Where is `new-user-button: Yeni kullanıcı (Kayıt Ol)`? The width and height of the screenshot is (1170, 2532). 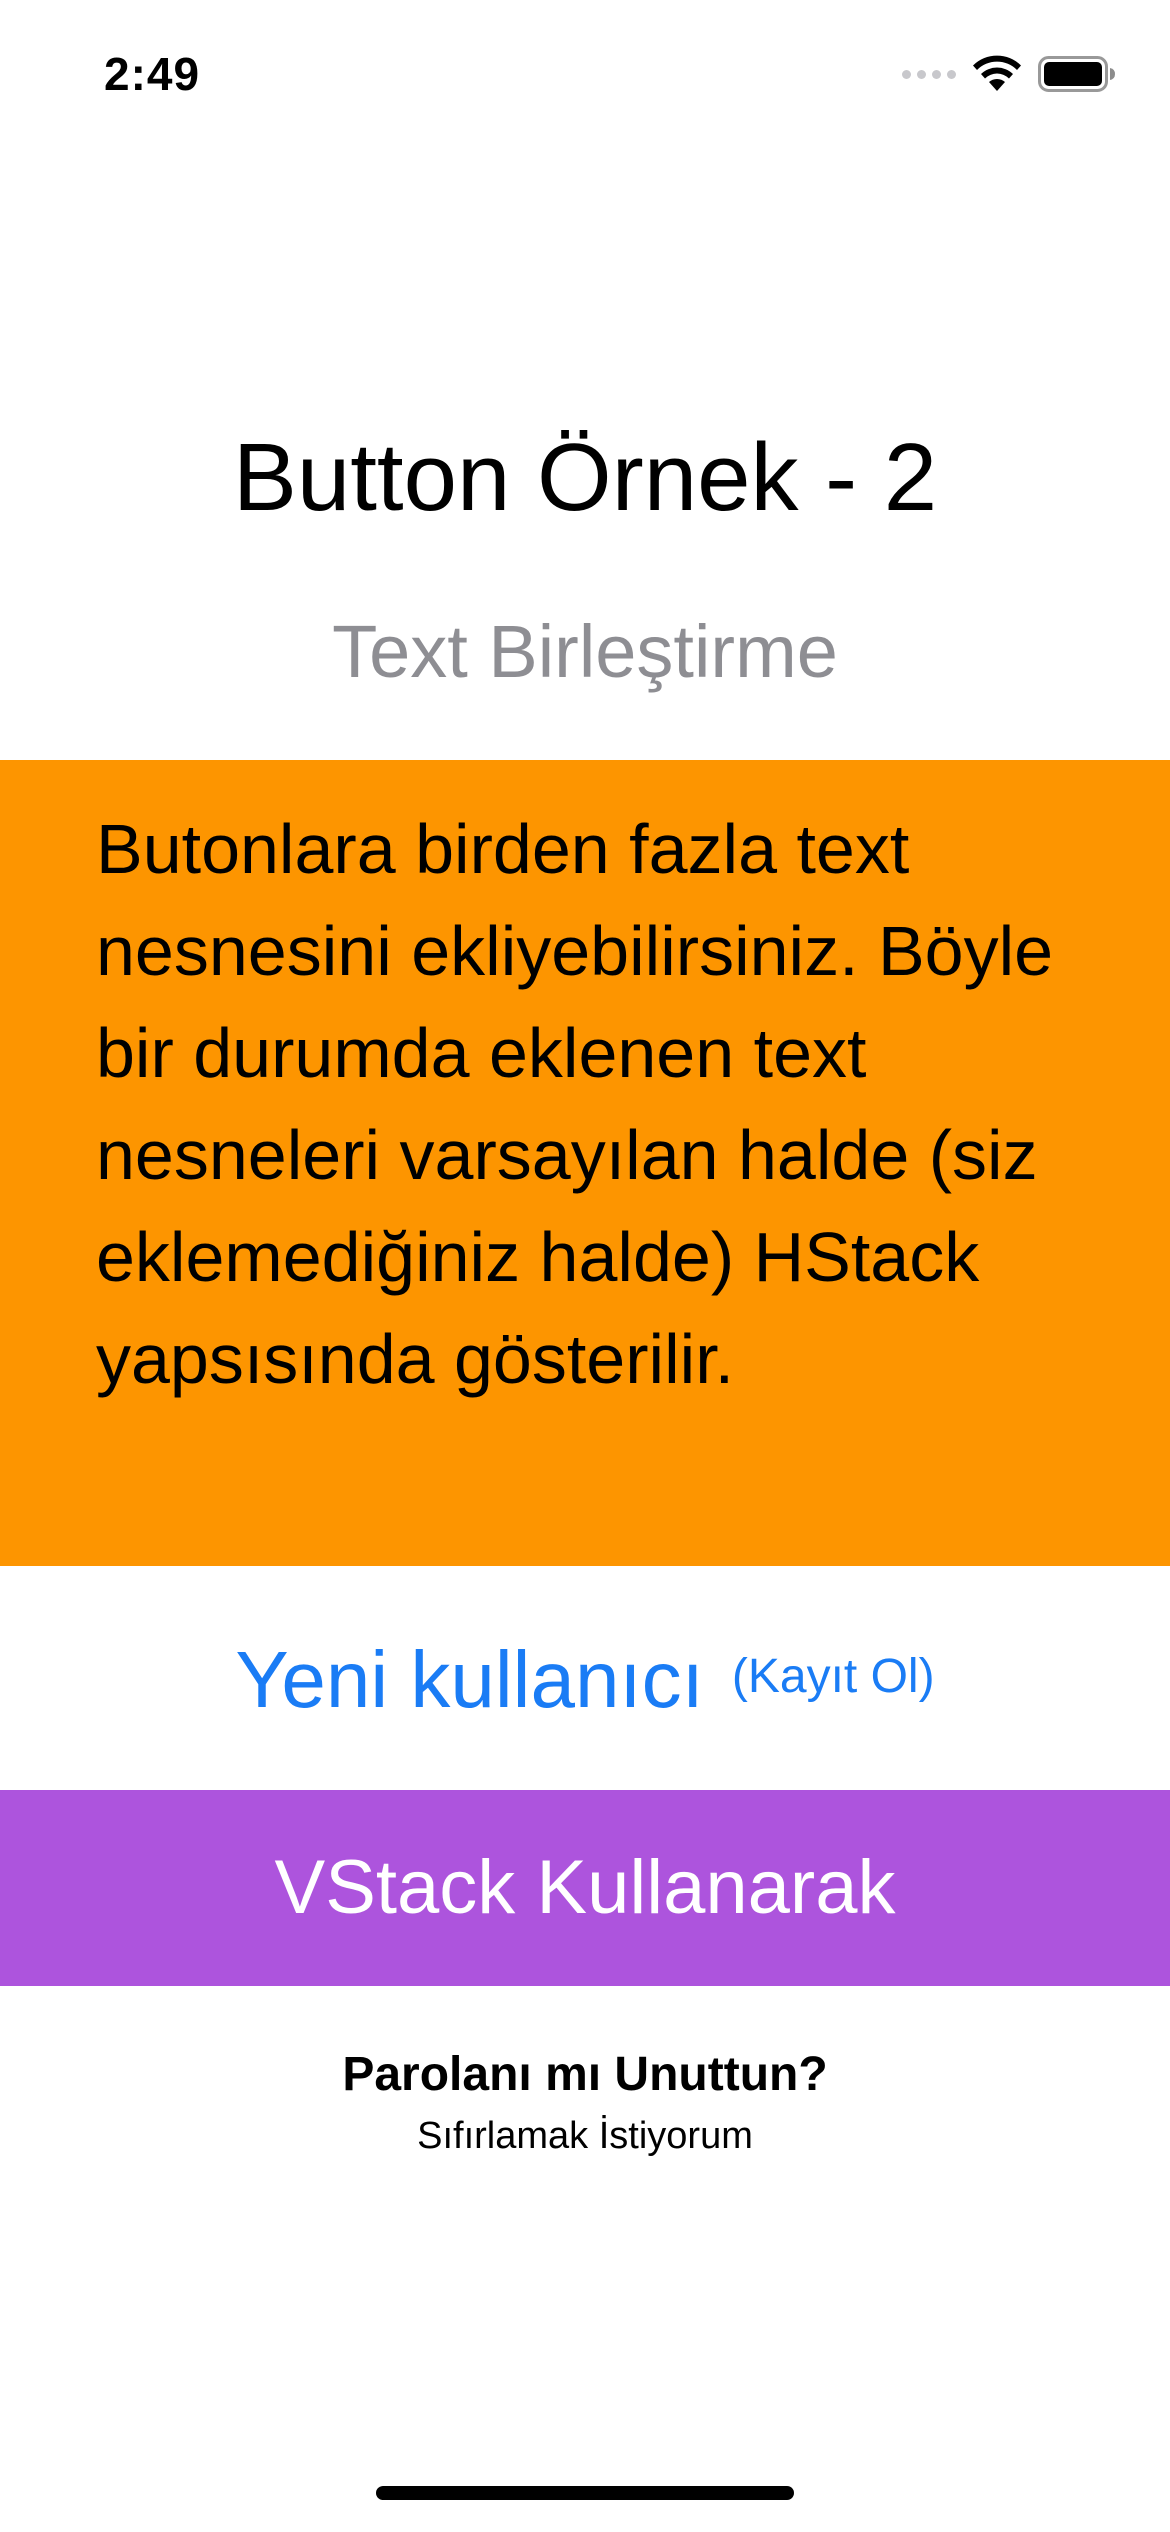 new-user-button: Yeni kullanıcı (Kayıt Ol) is located at coordinates (585, 1680).